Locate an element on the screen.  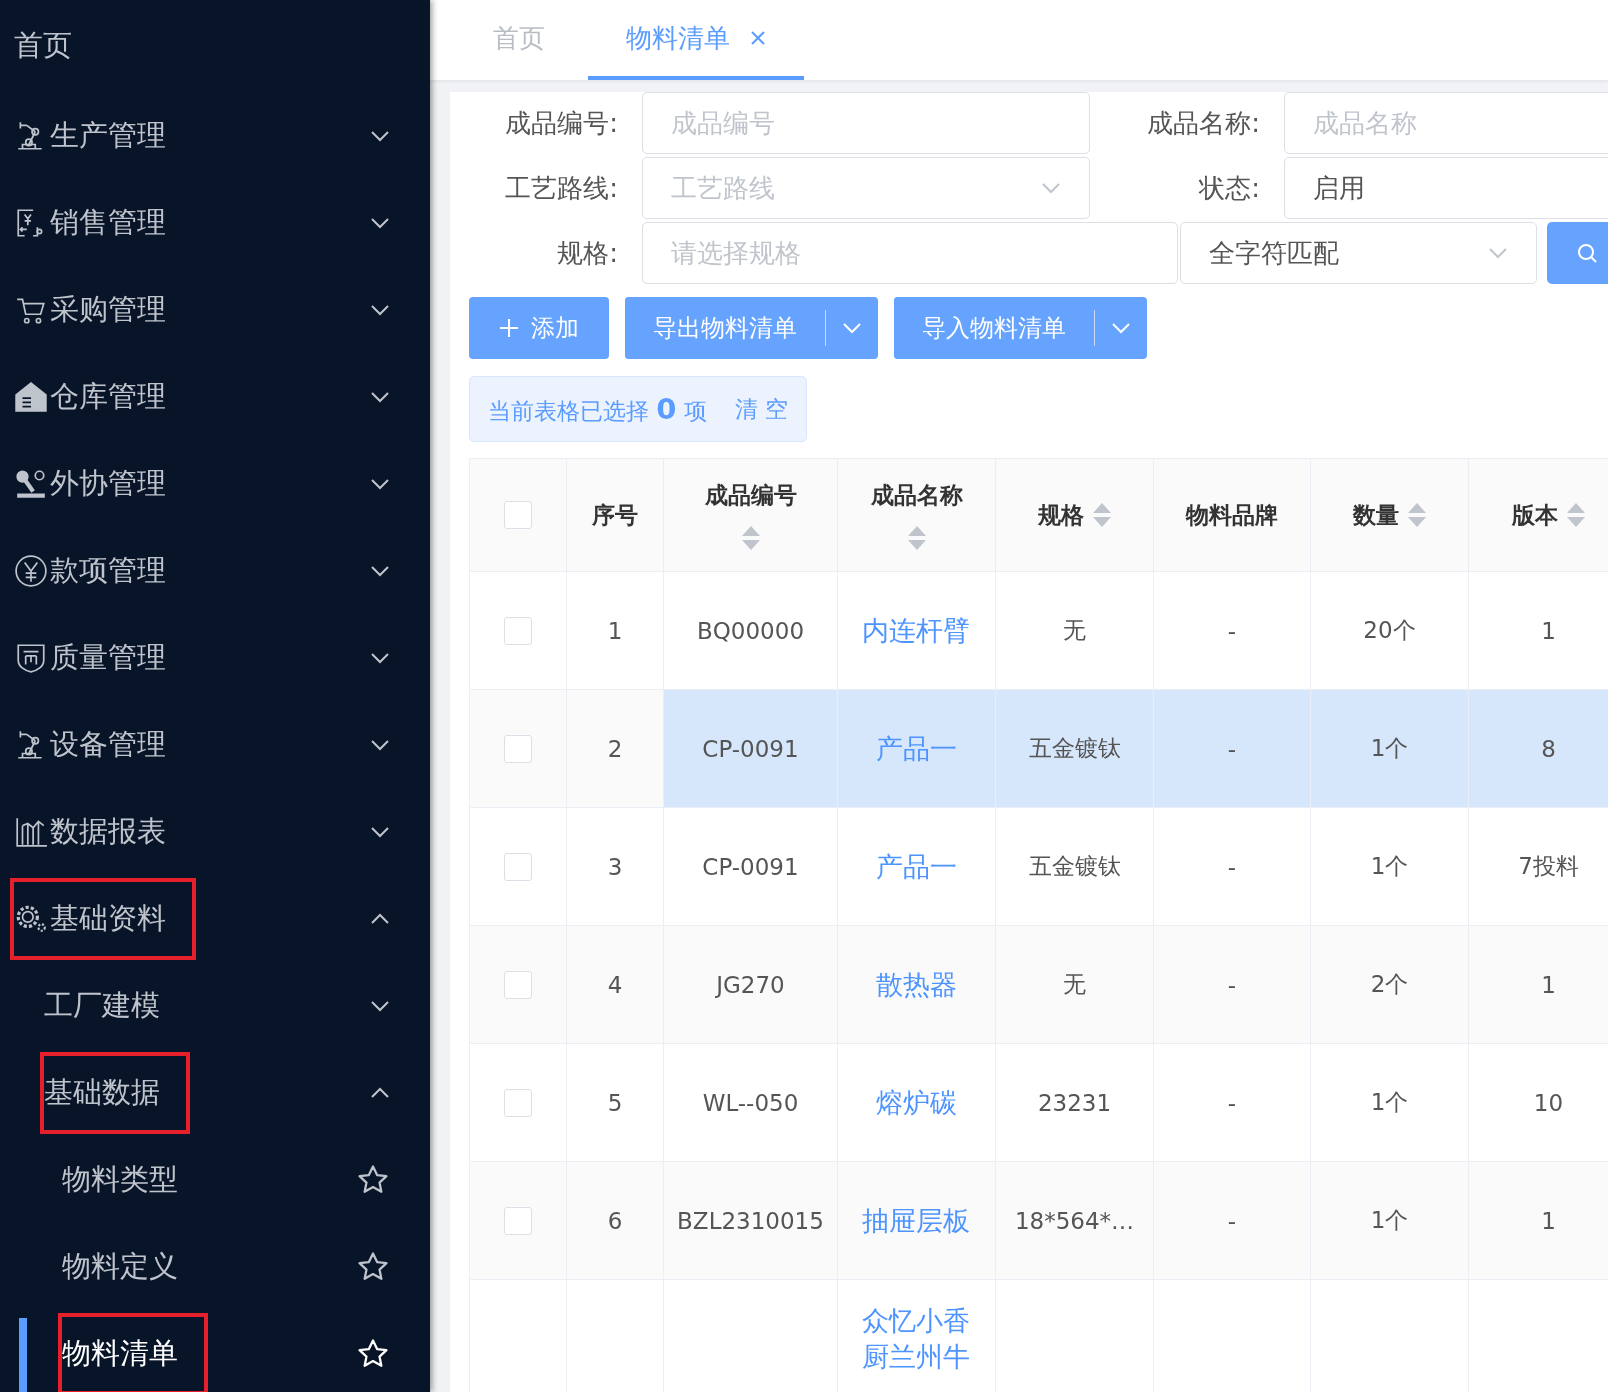
column-header: 数量 is located at coordinates (1375, 515).